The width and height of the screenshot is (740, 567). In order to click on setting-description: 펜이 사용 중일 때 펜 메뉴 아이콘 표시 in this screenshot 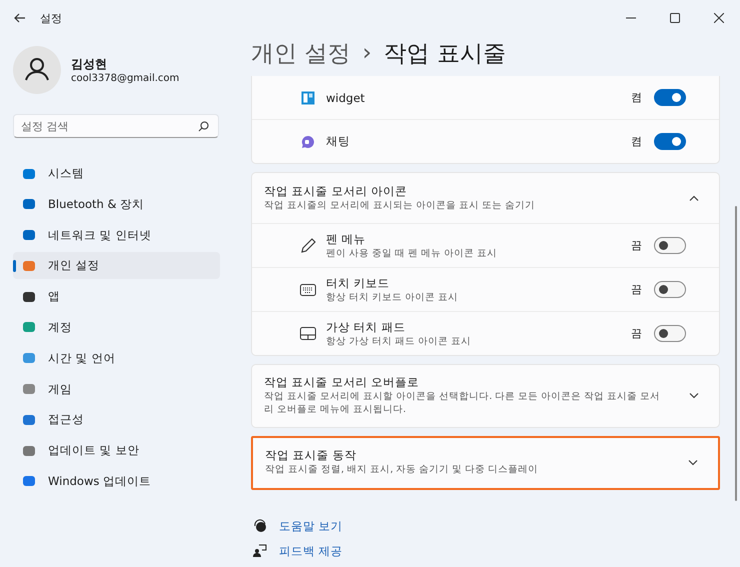, I will do `click(412, 253)`.